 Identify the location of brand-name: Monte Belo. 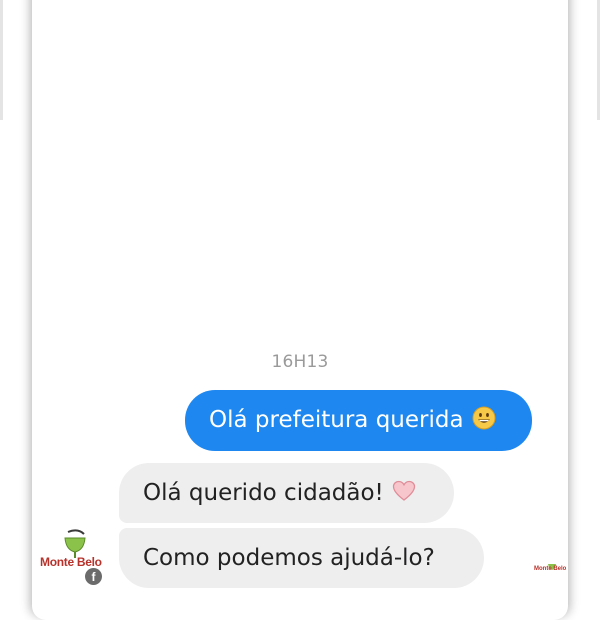
(71, 562).